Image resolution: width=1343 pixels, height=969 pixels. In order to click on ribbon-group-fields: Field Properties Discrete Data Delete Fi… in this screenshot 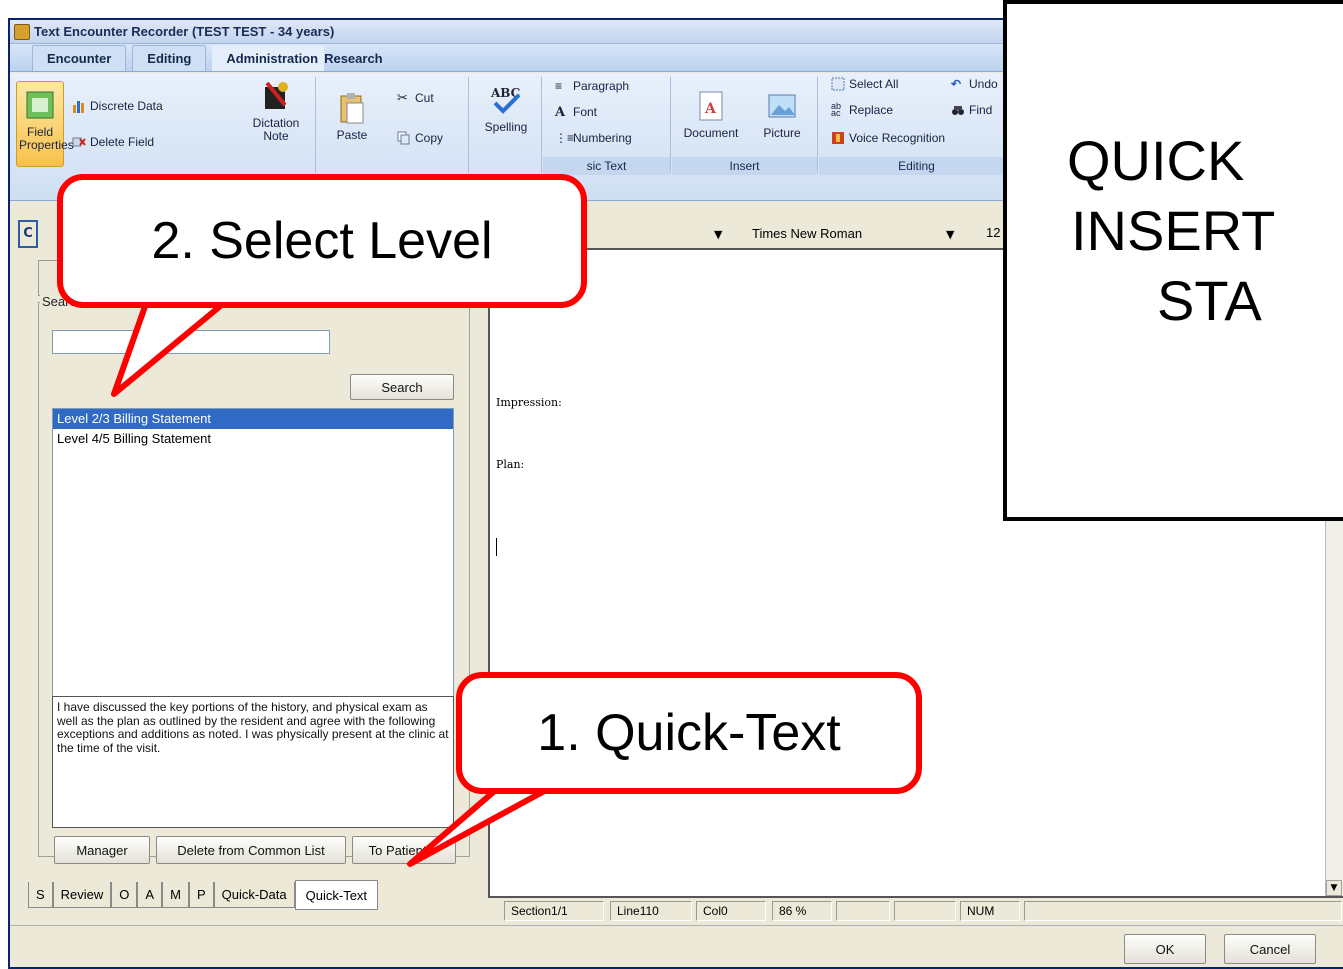, I will do `click(163, 125)`.